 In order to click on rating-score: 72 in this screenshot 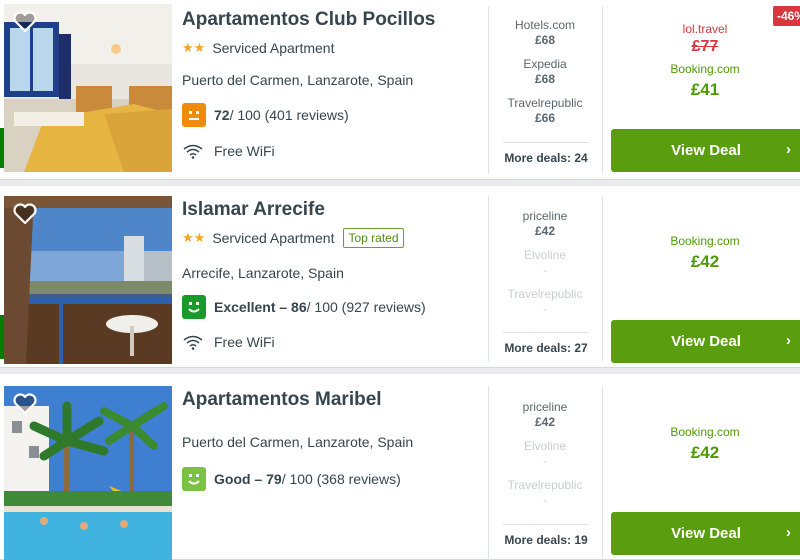, I will do `click(222, 115)`.